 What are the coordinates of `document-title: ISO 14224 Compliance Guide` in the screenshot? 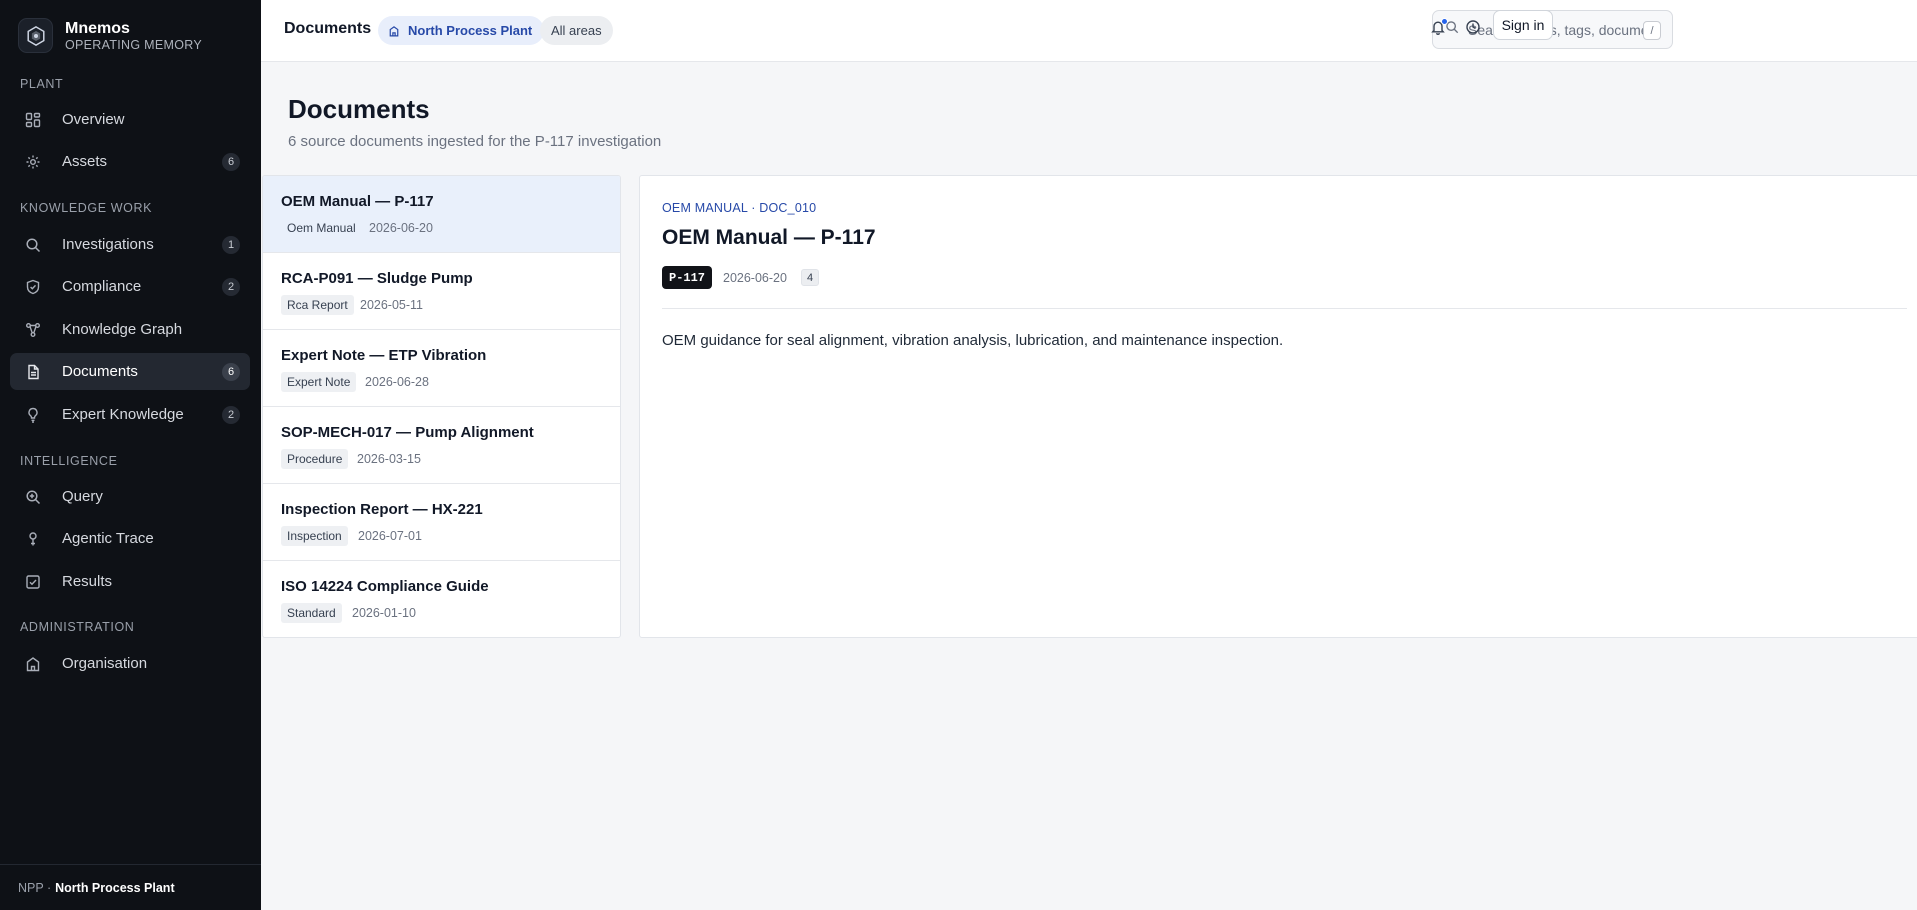 It's located at (385, 586).